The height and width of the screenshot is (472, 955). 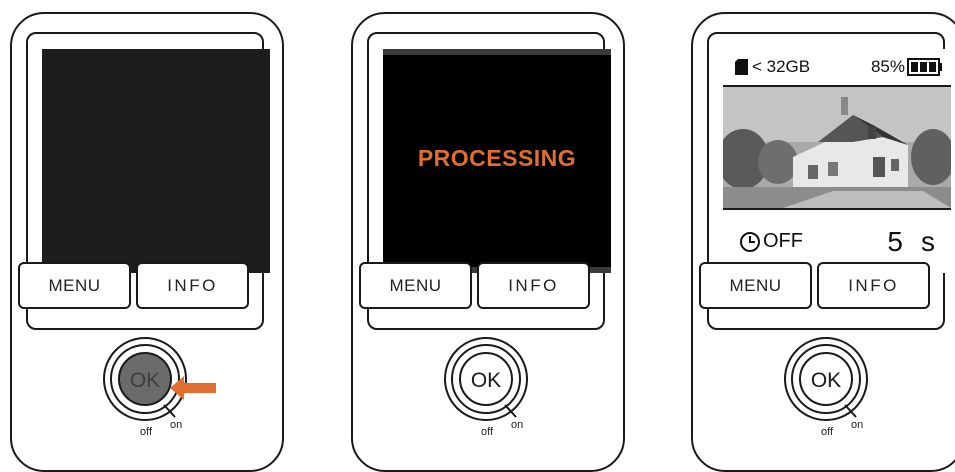 I want to click on arrow-left-icon, so click(x=193, y=388).